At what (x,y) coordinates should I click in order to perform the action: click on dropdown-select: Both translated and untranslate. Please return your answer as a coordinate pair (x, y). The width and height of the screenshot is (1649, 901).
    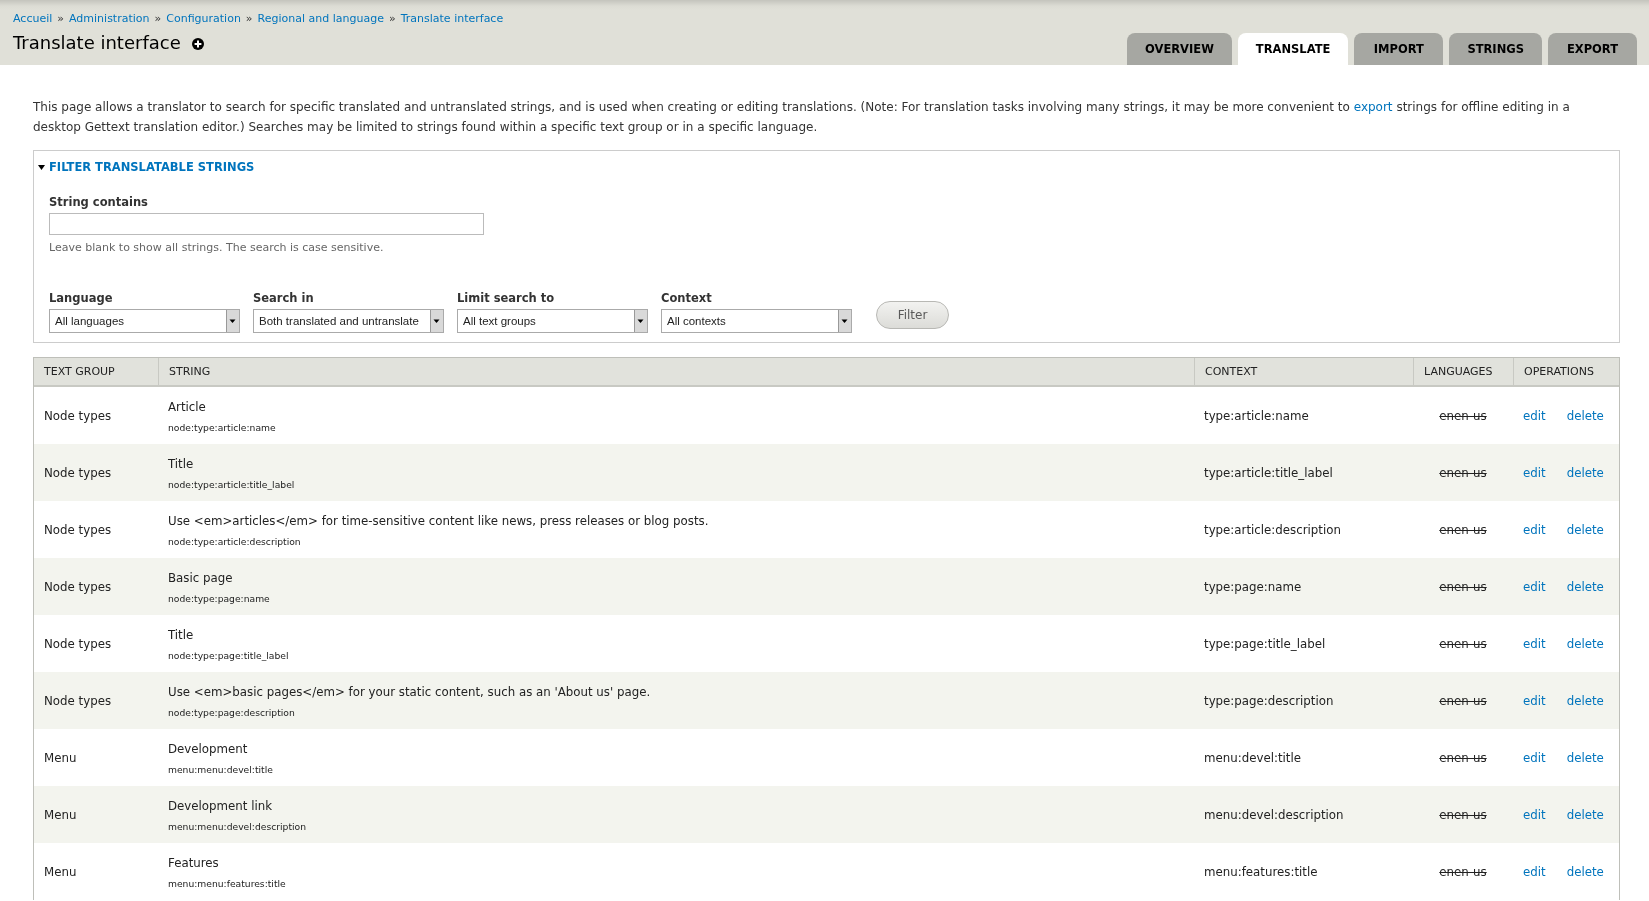
    Looking at the image, I should click on (348, 321).